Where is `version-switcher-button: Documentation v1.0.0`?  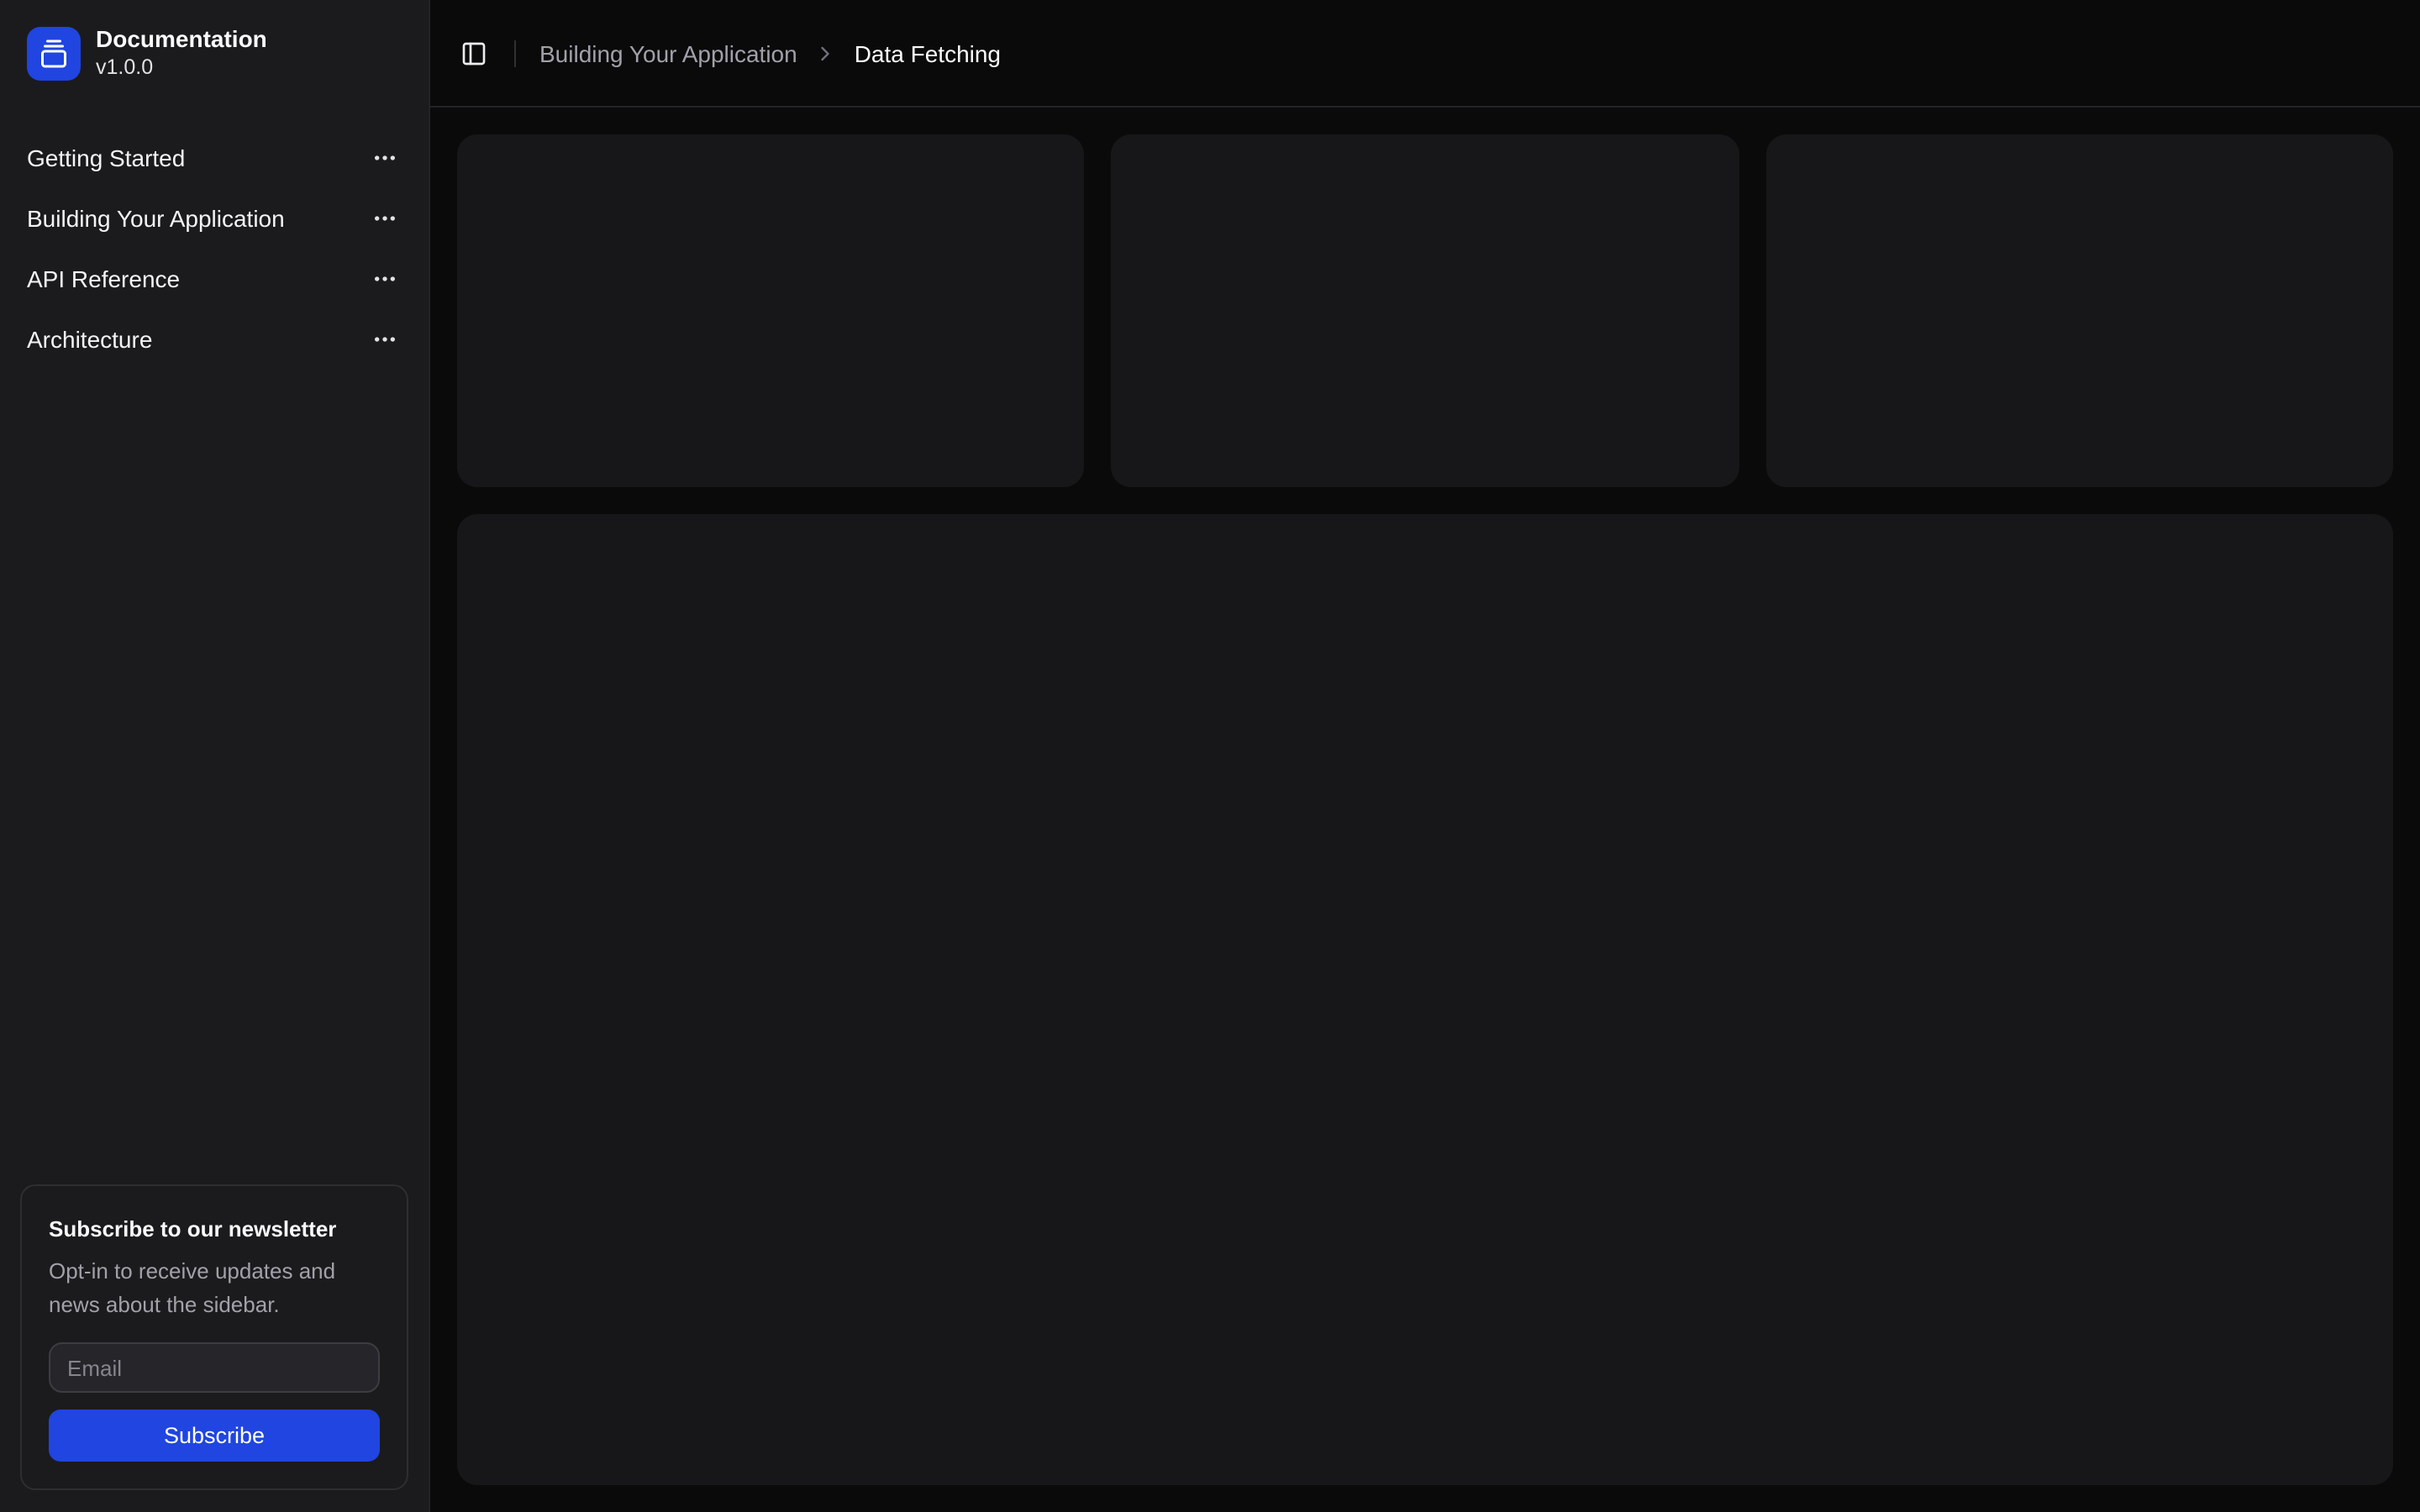 version-switcher-button: Documentation v1.0.0 is located at coordinates (214, 53).